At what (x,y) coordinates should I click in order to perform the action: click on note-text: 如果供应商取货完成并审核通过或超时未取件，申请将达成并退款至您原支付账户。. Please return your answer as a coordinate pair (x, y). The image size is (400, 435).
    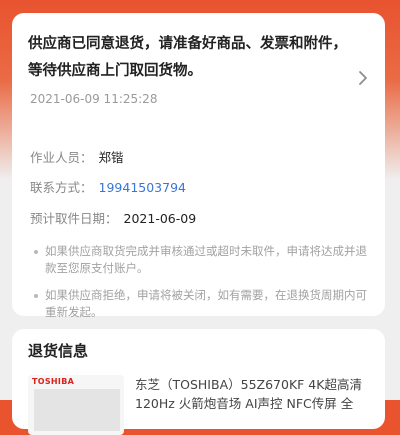
    Looking at the image, I should click on (206, 259).